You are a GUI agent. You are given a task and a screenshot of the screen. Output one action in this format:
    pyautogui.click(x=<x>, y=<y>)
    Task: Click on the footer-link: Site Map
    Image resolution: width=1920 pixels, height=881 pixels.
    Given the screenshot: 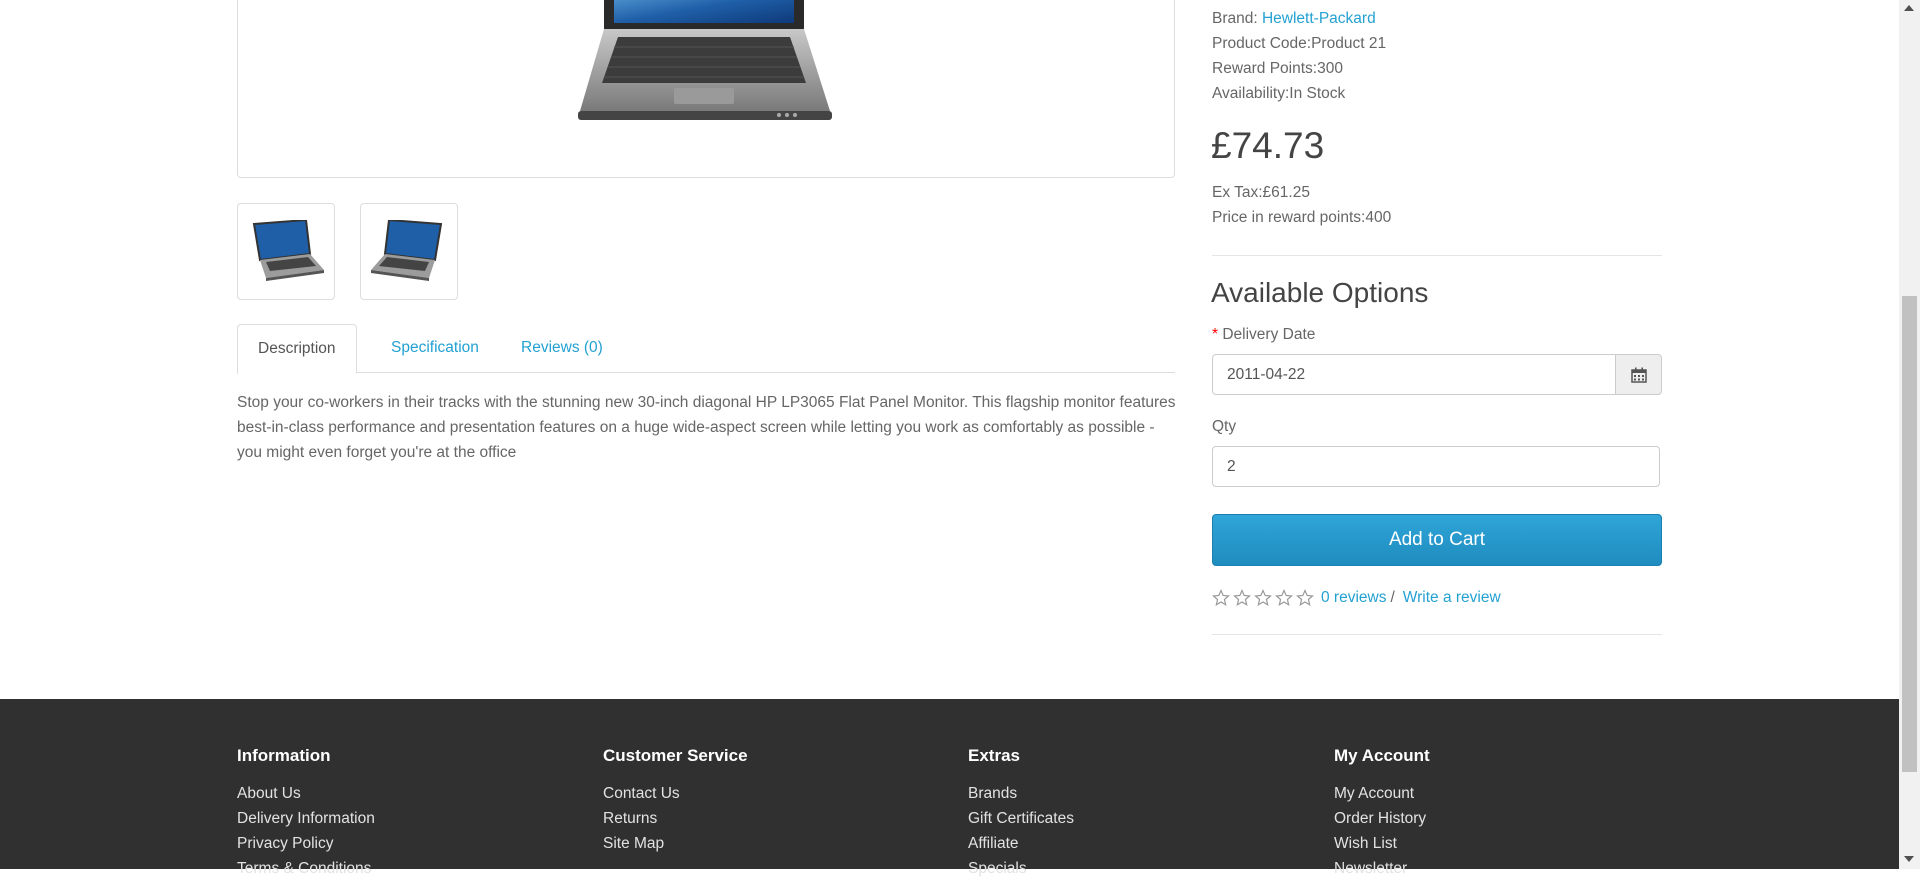 What is the action you would take?
    pyautogui.click(x=633, y=843)
    